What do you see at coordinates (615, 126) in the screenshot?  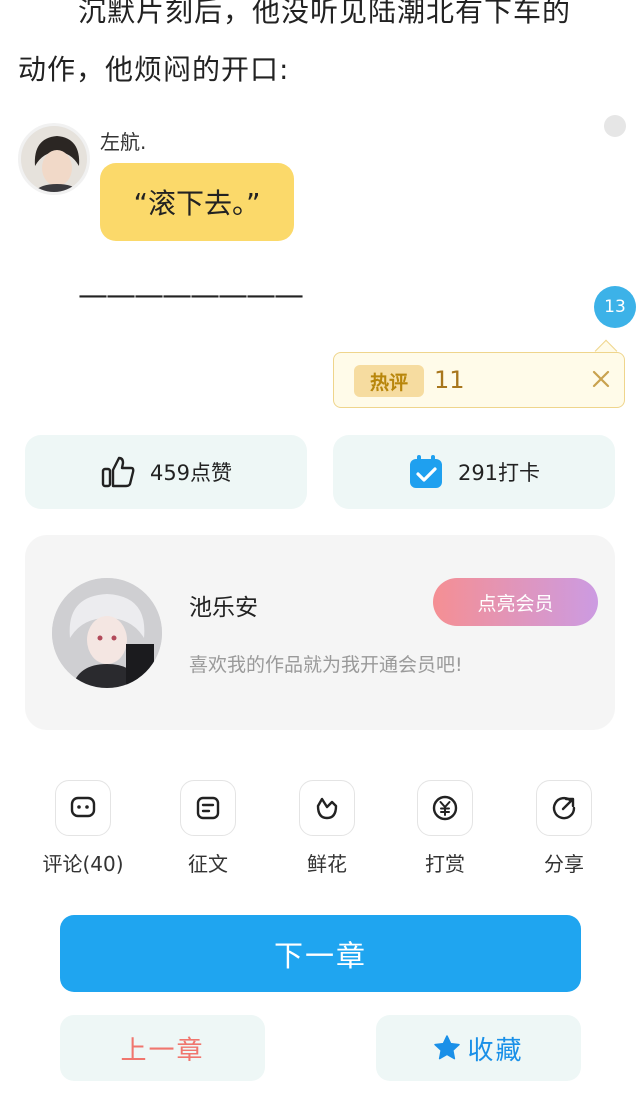 I see `paragraph-comment-dot` at bounding box center [615, 126].